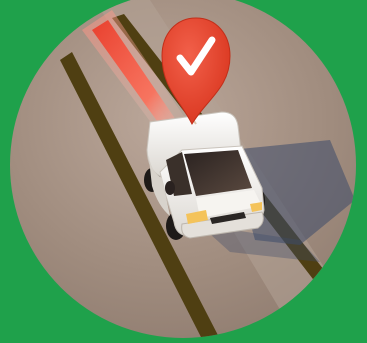 This screenshot has height=343, width=367. I want to click on van-mirror, so click(170, 188).